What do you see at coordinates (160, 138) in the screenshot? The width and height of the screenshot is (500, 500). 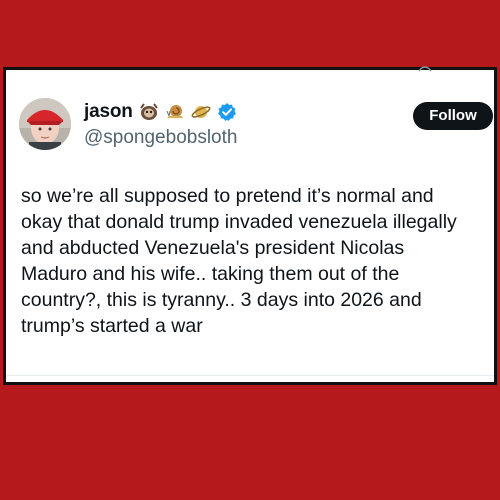 I see `user-handle: @spongebobsloth` at bounding box center [160, 138].